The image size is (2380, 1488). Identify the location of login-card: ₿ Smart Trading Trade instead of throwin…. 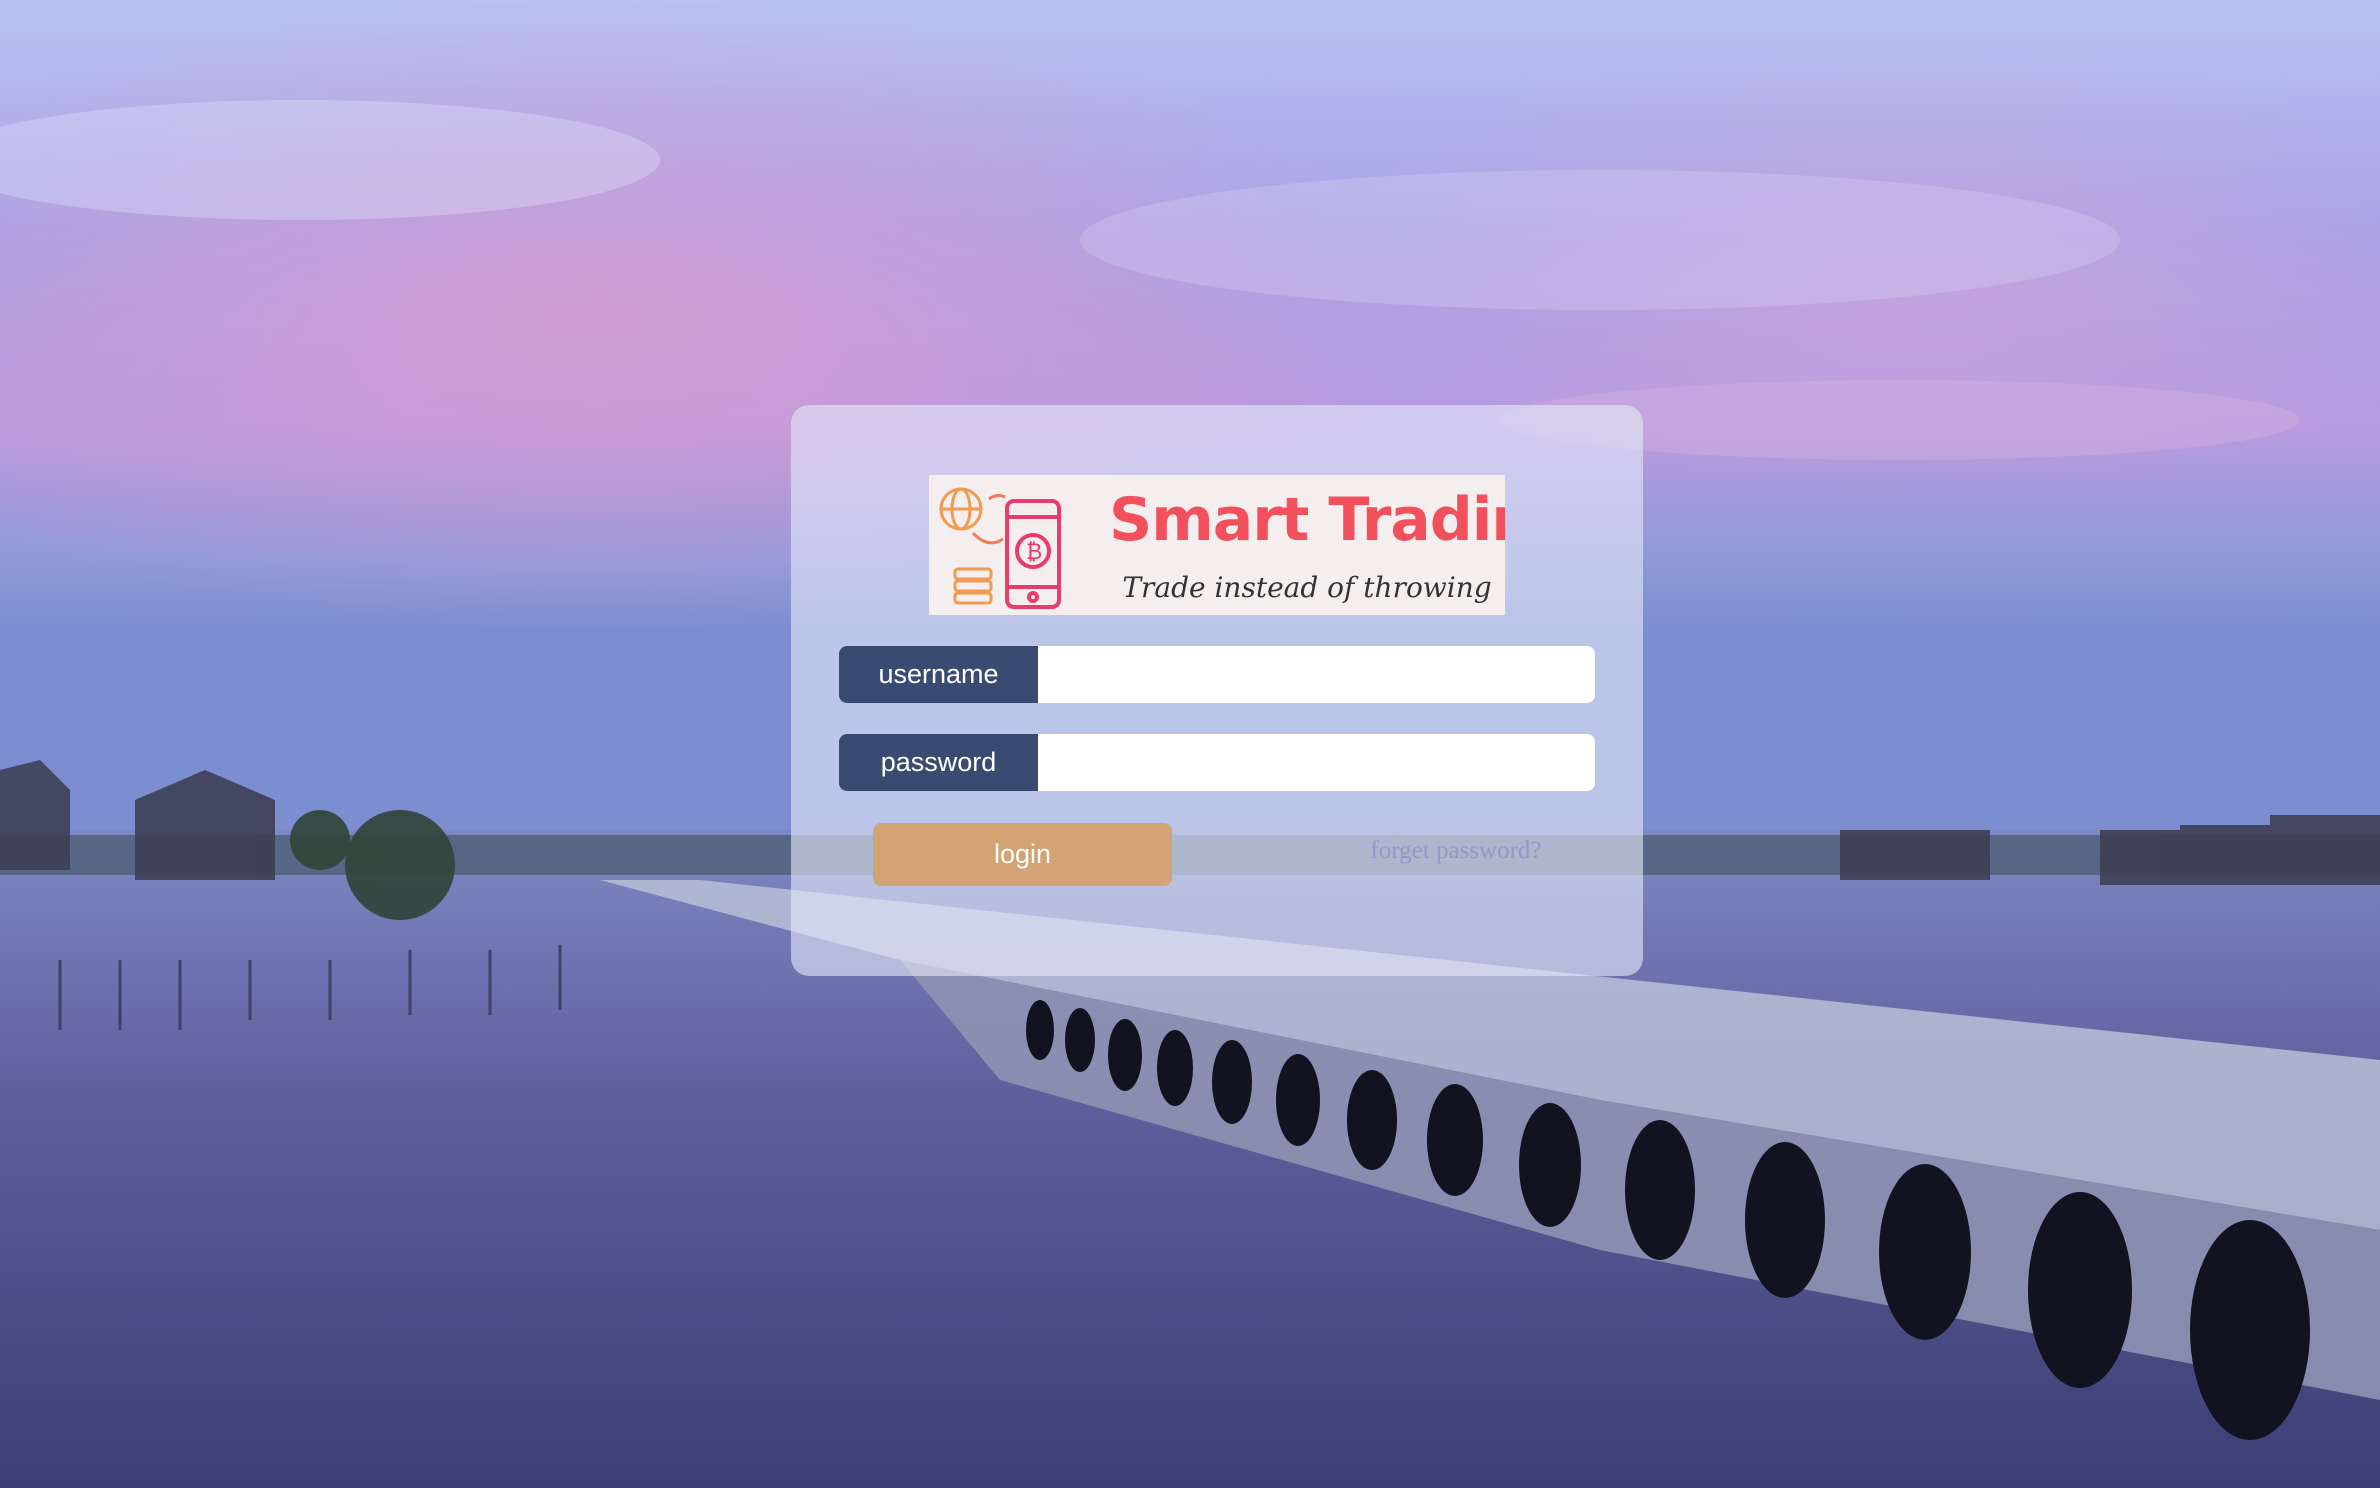
(1217, 690).